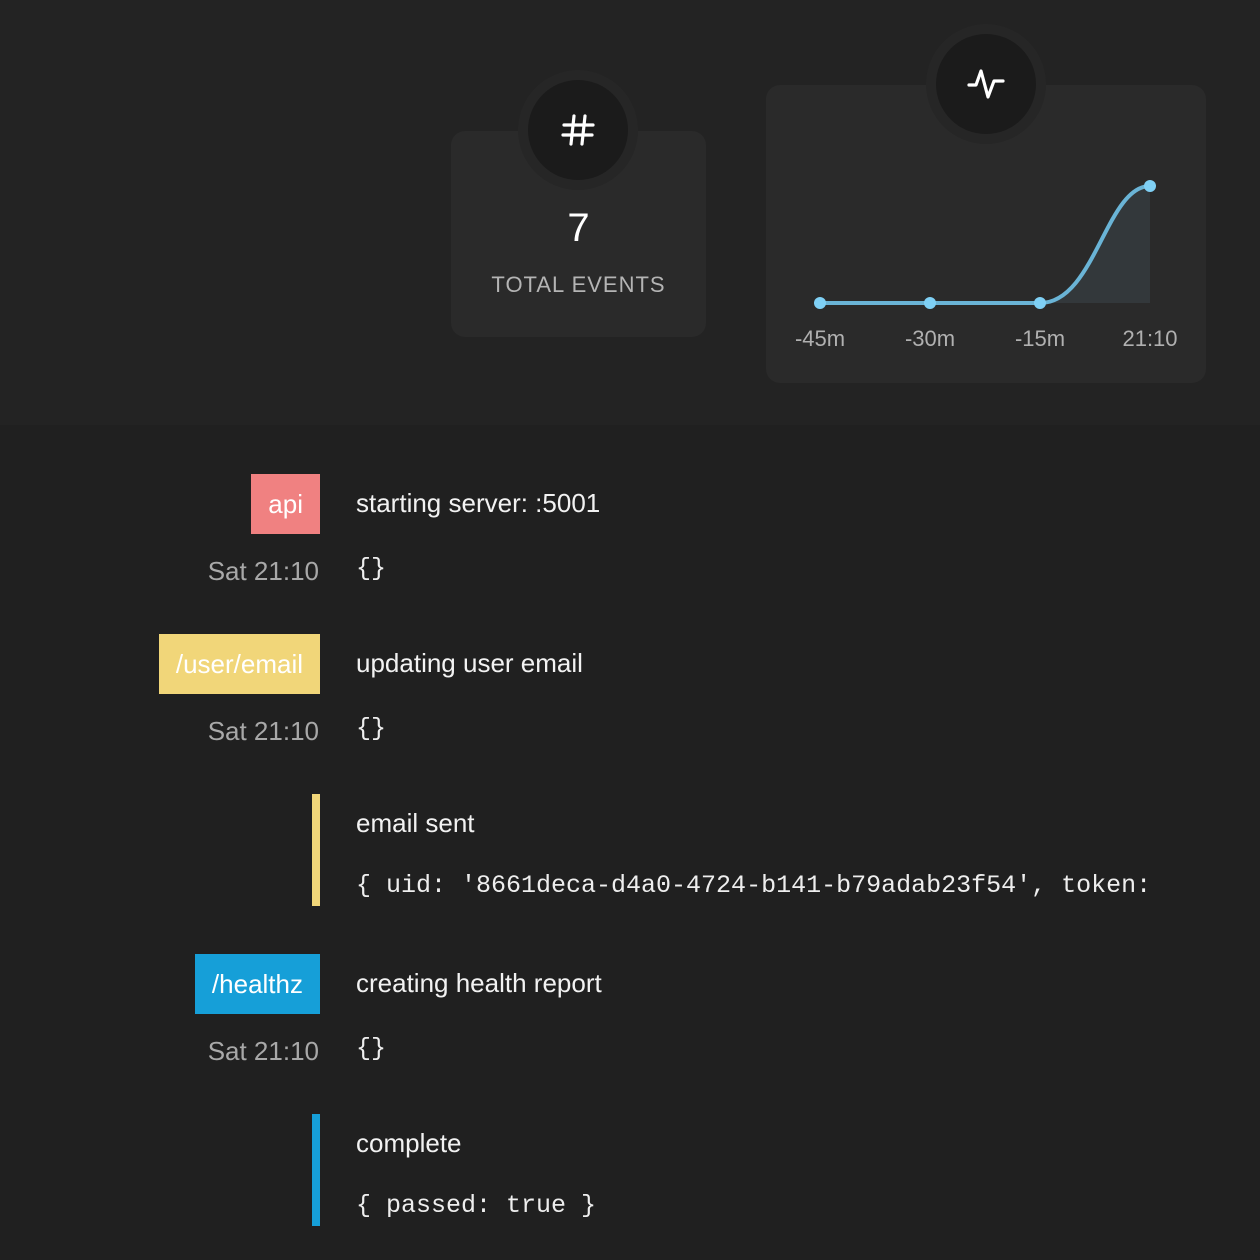  What do you see at coordinates (1149, 338) in the screenshot?
I see `x-tick-label: 21:10` at bounding box center [1149, 338].